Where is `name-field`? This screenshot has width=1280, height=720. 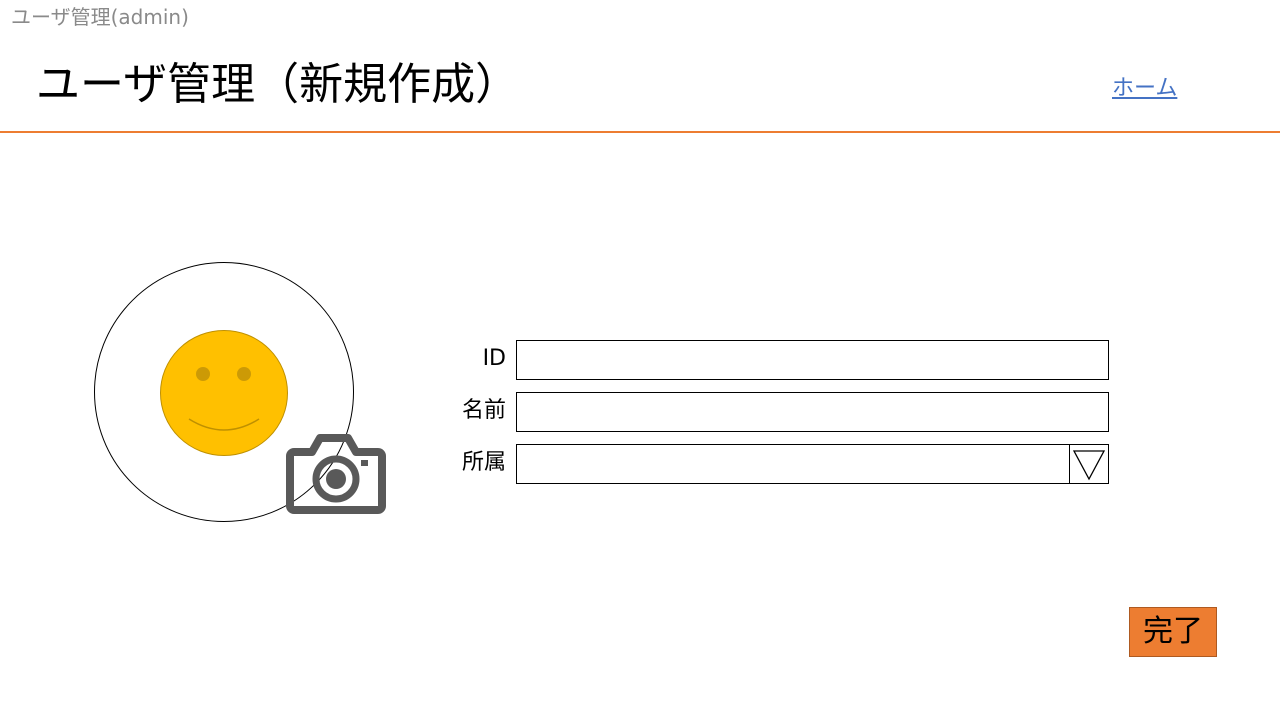 name-field is located at coordinates (812, 412).